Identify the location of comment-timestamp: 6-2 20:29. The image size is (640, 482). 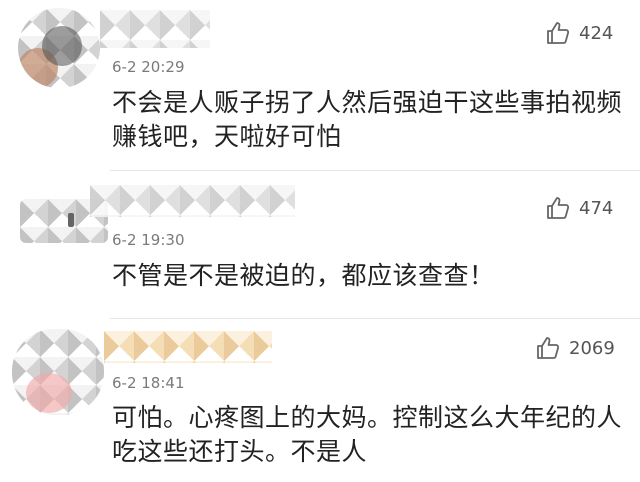
(148, 67).